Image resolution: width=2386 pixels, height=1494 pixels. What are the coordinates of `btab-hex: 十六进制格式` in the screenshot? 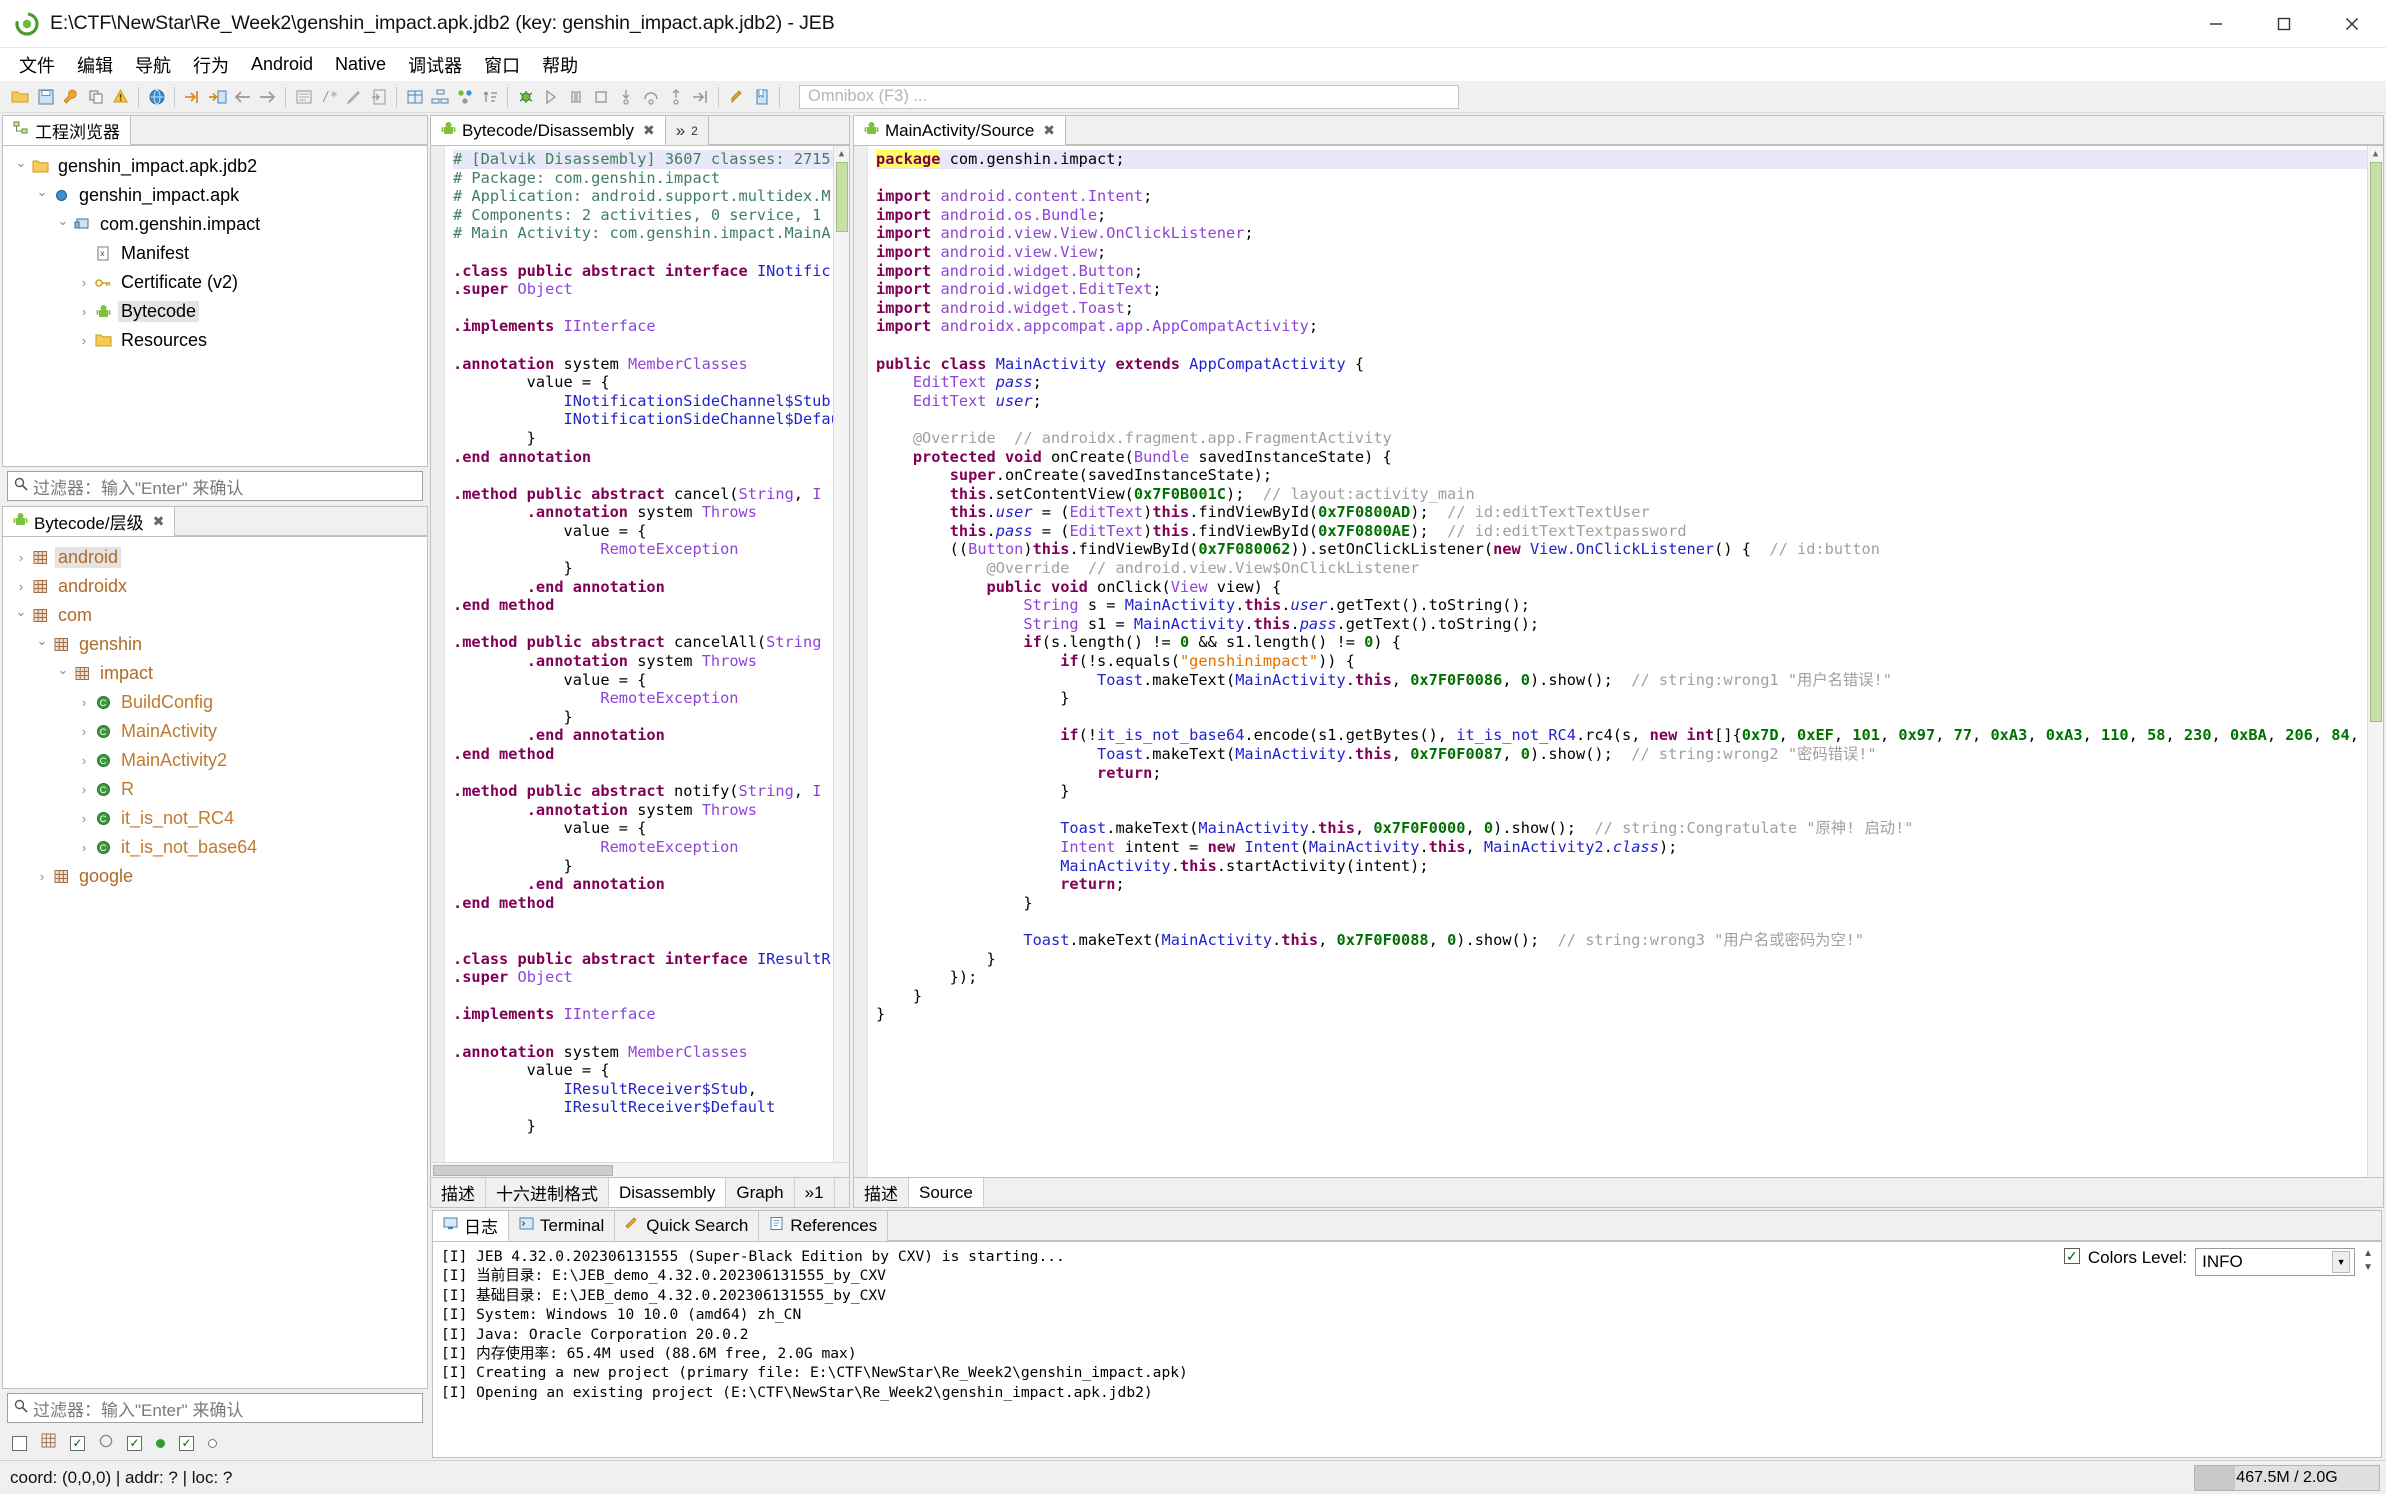 It's located at (547, 1192).